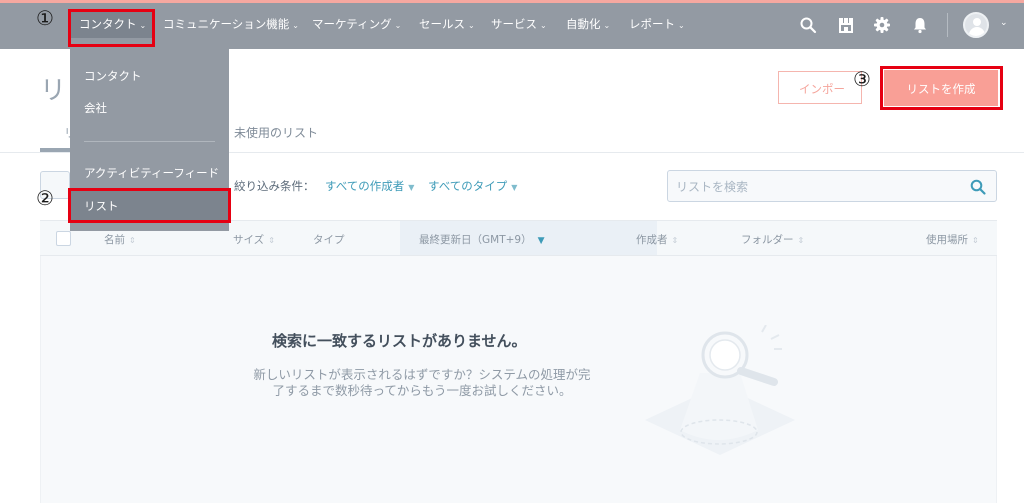 This screenshot has height=503, width=1024. What do you see at coordinates (249, 240) in the screenshot?
I see `column-size-label: サイズ` at bounding box center [249, 240].